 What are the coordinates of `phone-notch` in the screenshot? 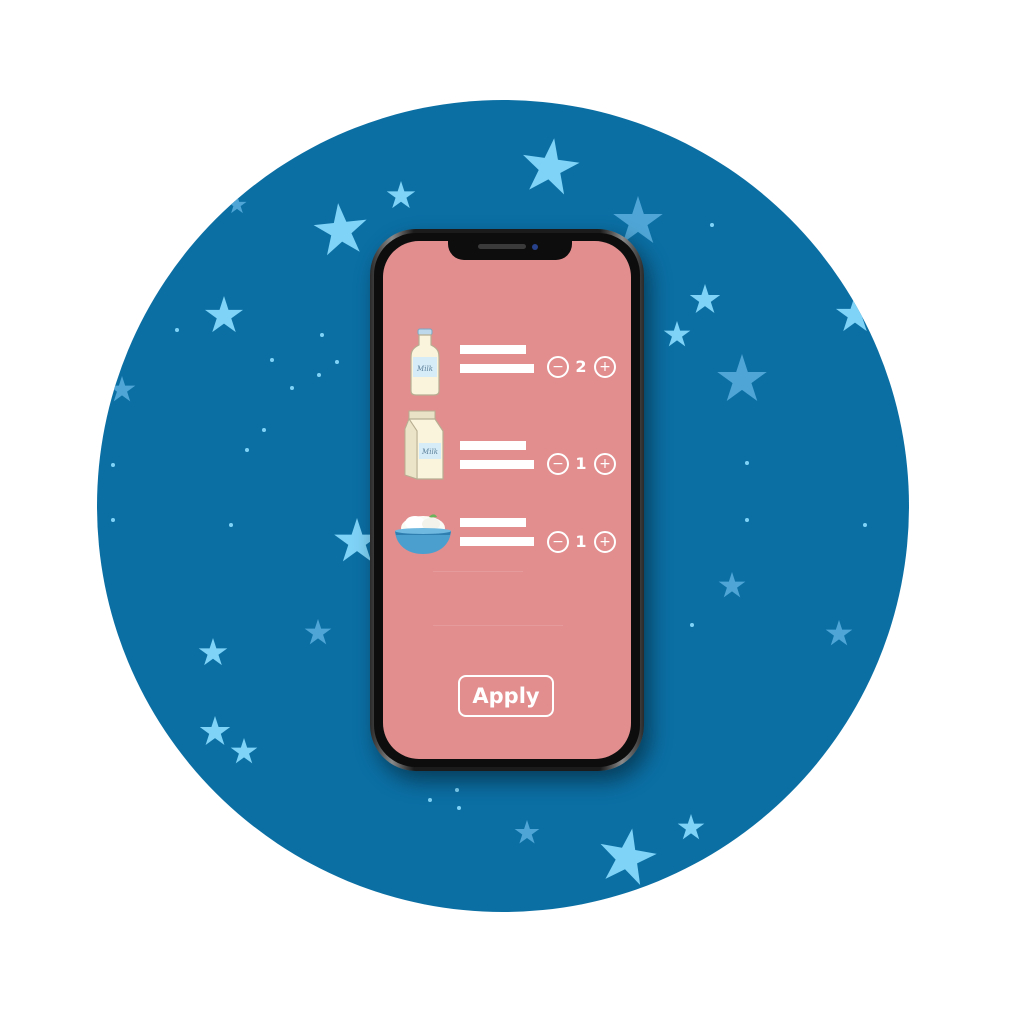 It's located at (510, 250).